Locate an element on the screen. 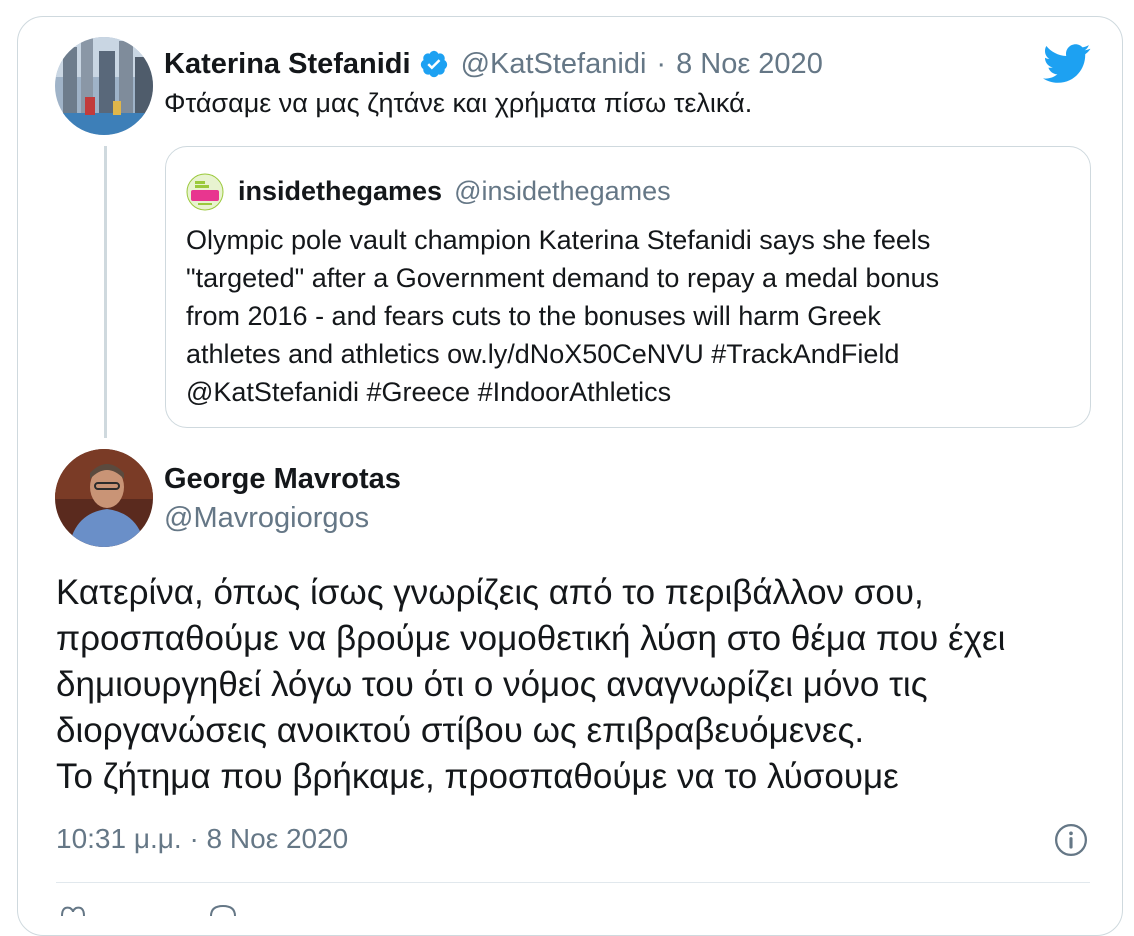 This screenshot has height=936, width=1134. reply-author-avatar is located at coordinates (104, 498).